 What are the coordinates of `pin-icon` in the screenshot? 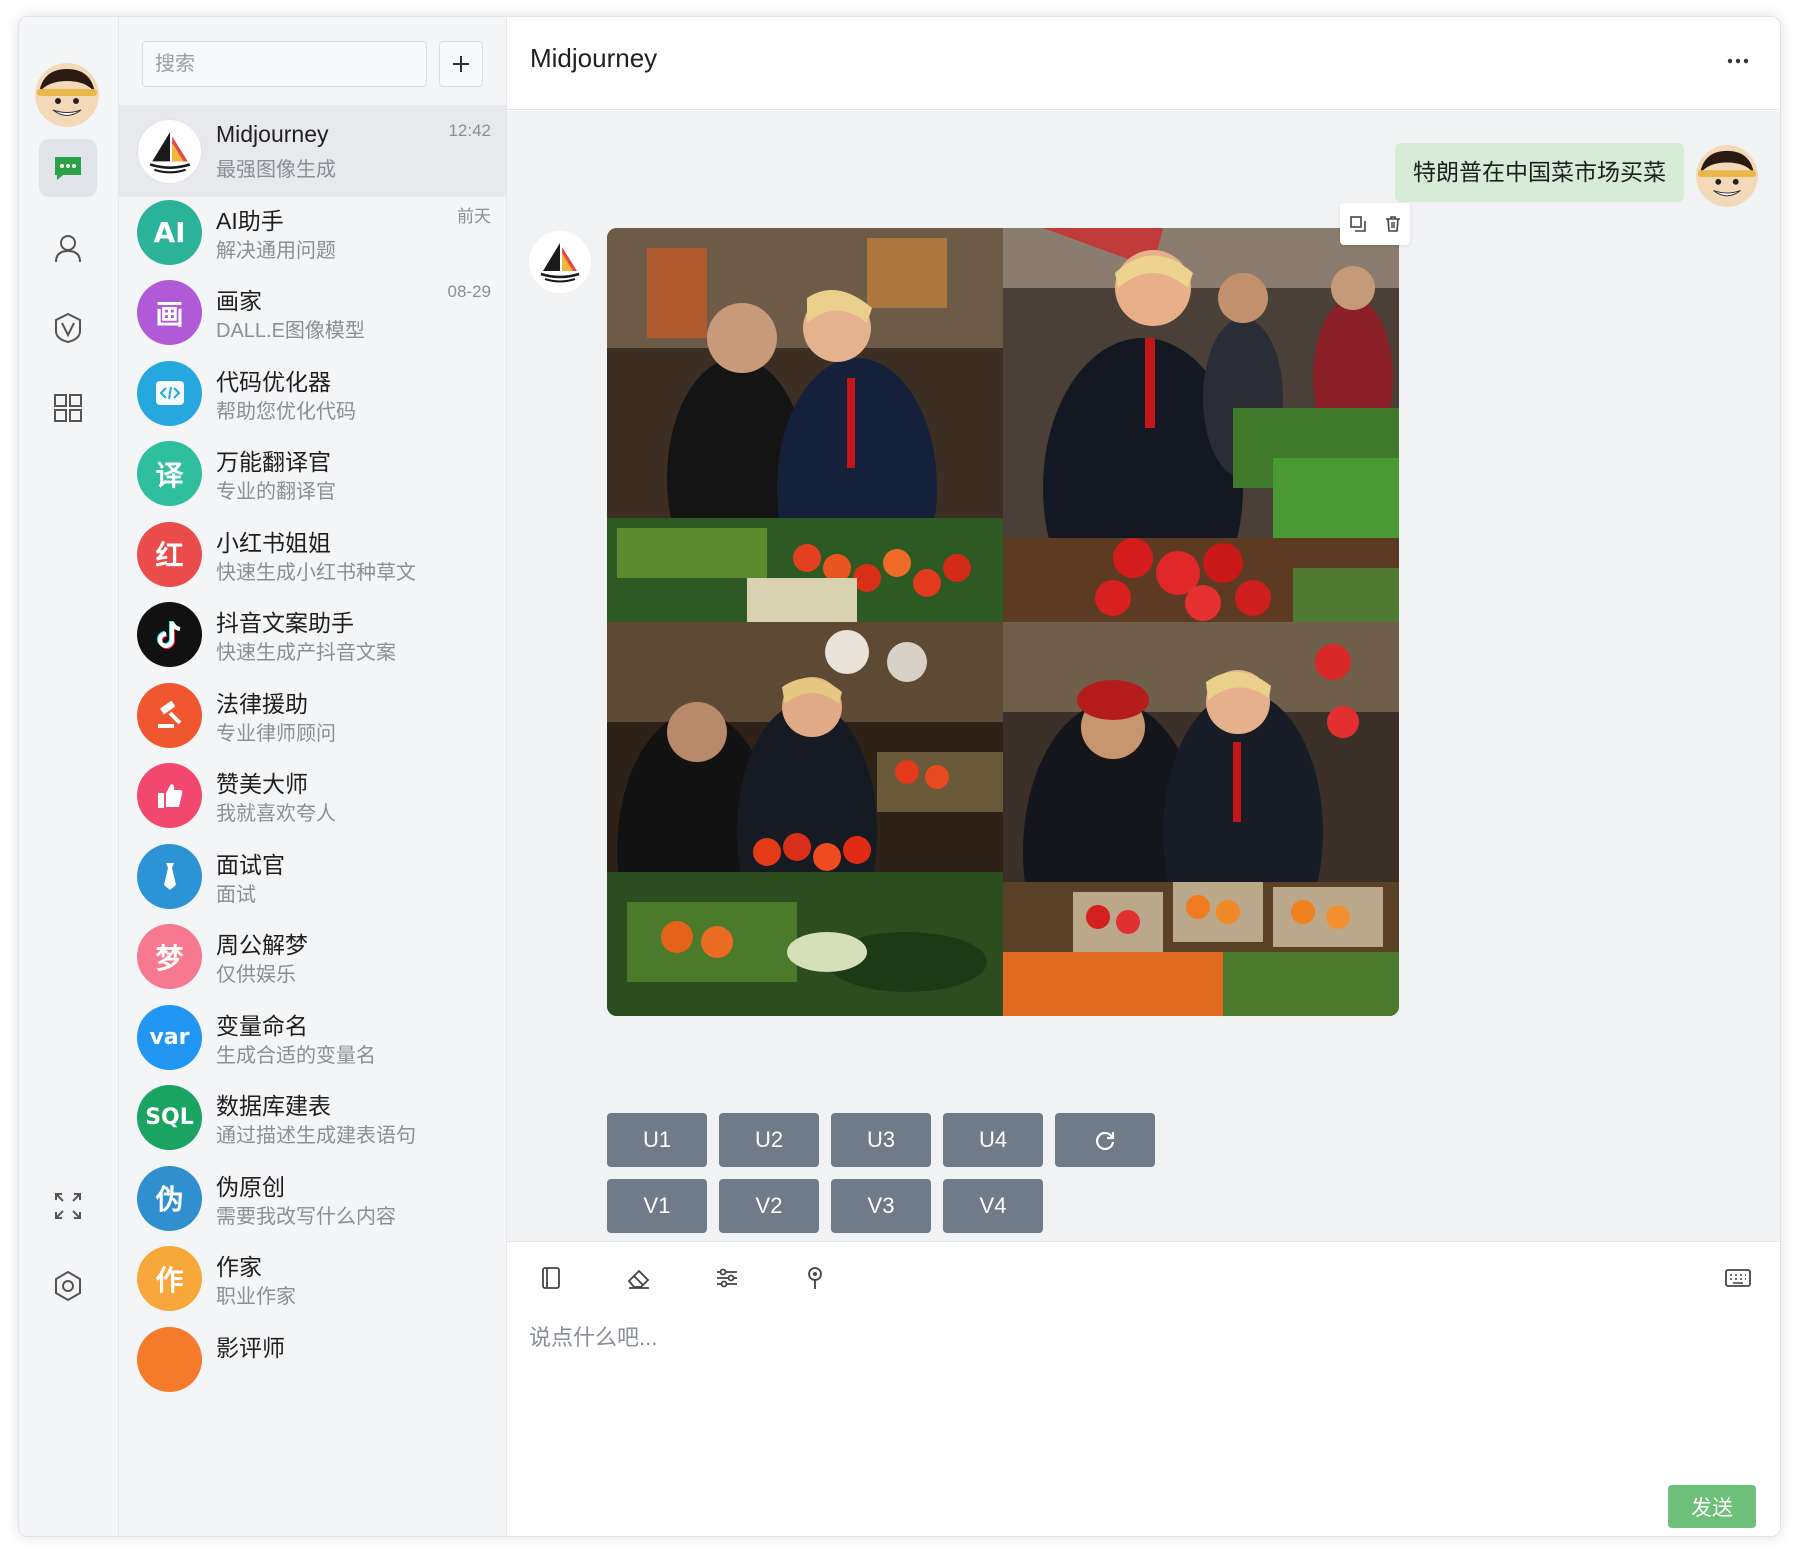 It's located at (815, 1278).